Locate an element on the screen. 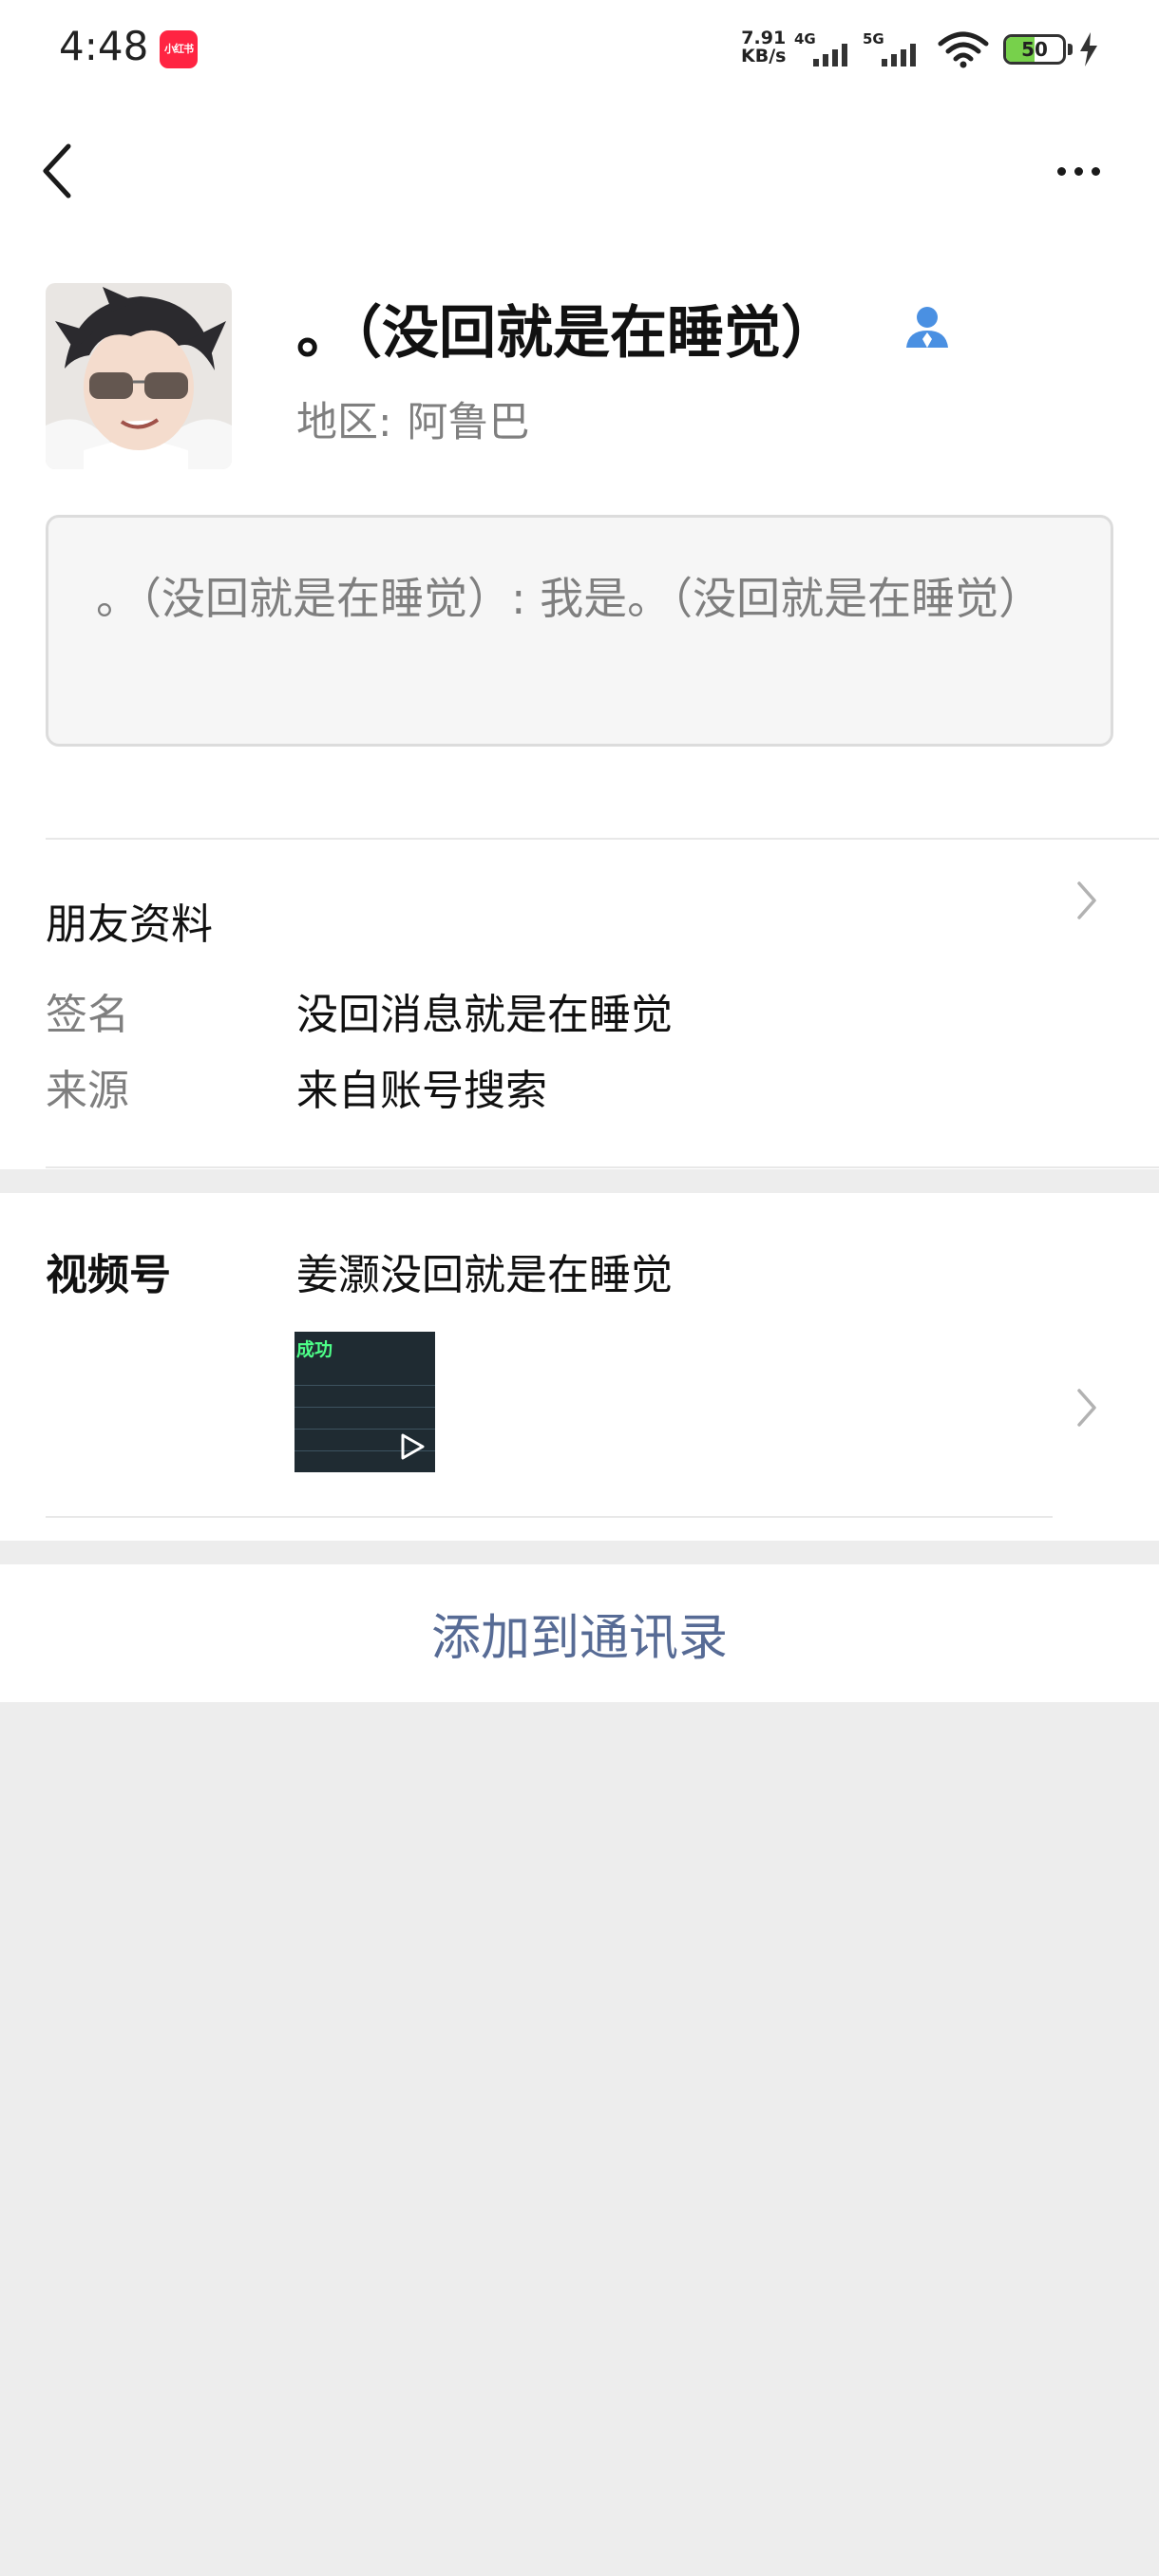 This screenshot has width=1159, height=2576. channels-name: 姜灏没回就是在睡觉 is located at coordinates (484, 1275).